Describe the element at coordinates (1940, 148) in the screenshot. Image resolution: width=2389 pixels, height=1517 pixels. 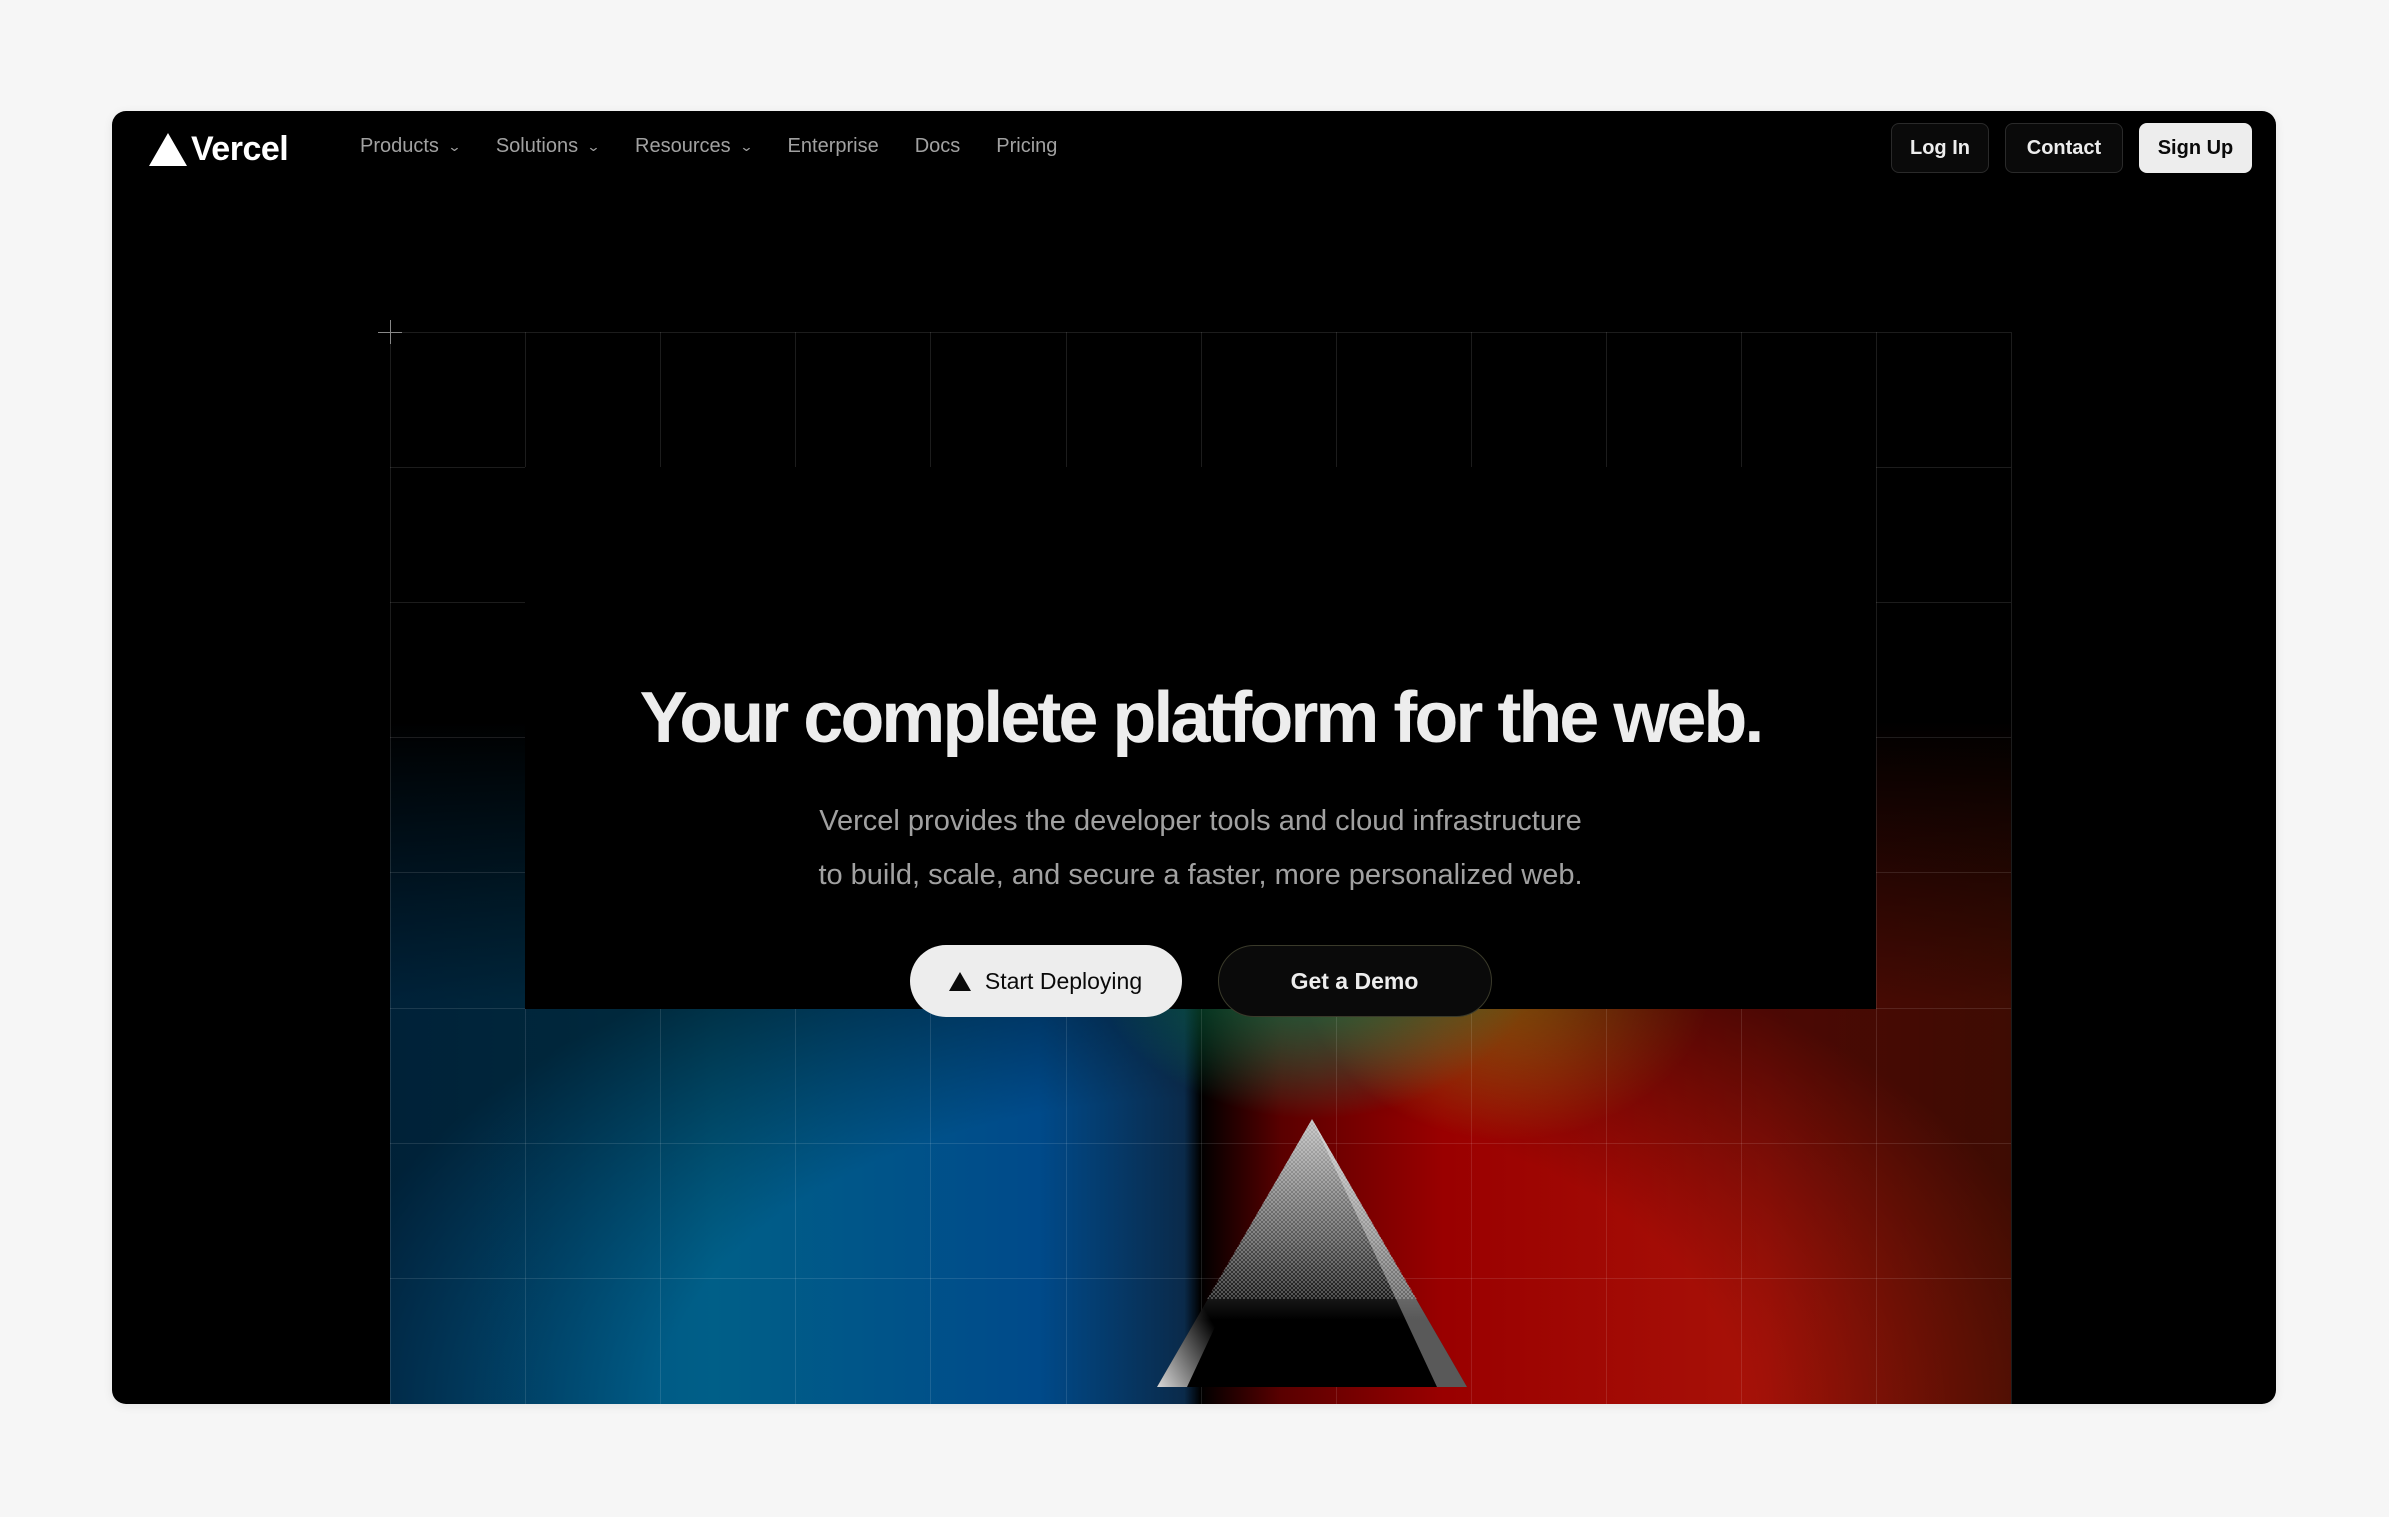
I see `login-button: Log In` at that location.